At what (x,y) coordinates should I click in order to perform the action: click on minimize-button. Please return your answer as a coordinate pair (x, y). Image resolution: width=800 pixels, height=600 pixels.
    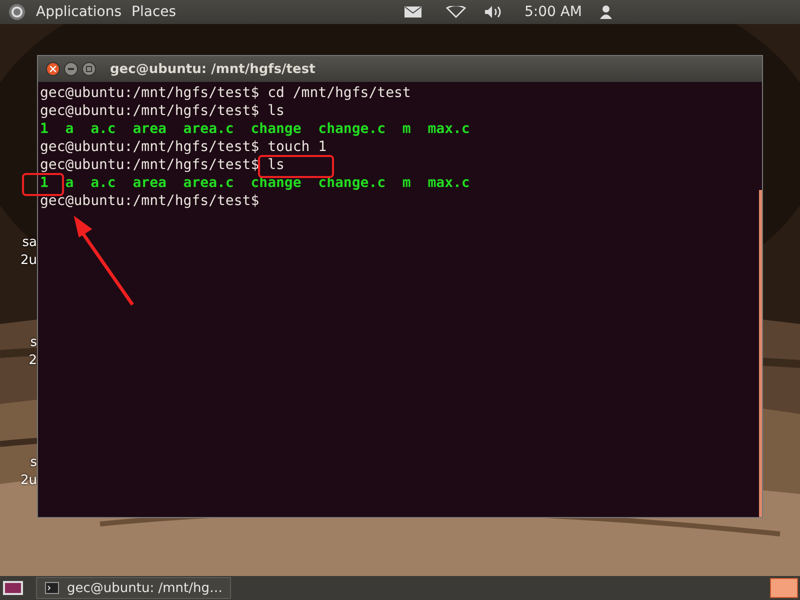
    Looking at the image, I should click on (71, 69).